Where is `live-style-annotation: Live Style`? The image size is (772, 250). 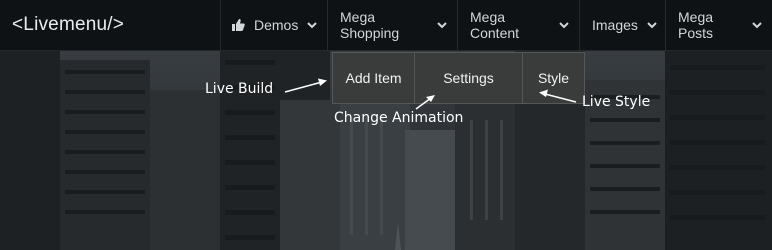 live-style-annotation: Live Style is located at coordinates (616, 102).